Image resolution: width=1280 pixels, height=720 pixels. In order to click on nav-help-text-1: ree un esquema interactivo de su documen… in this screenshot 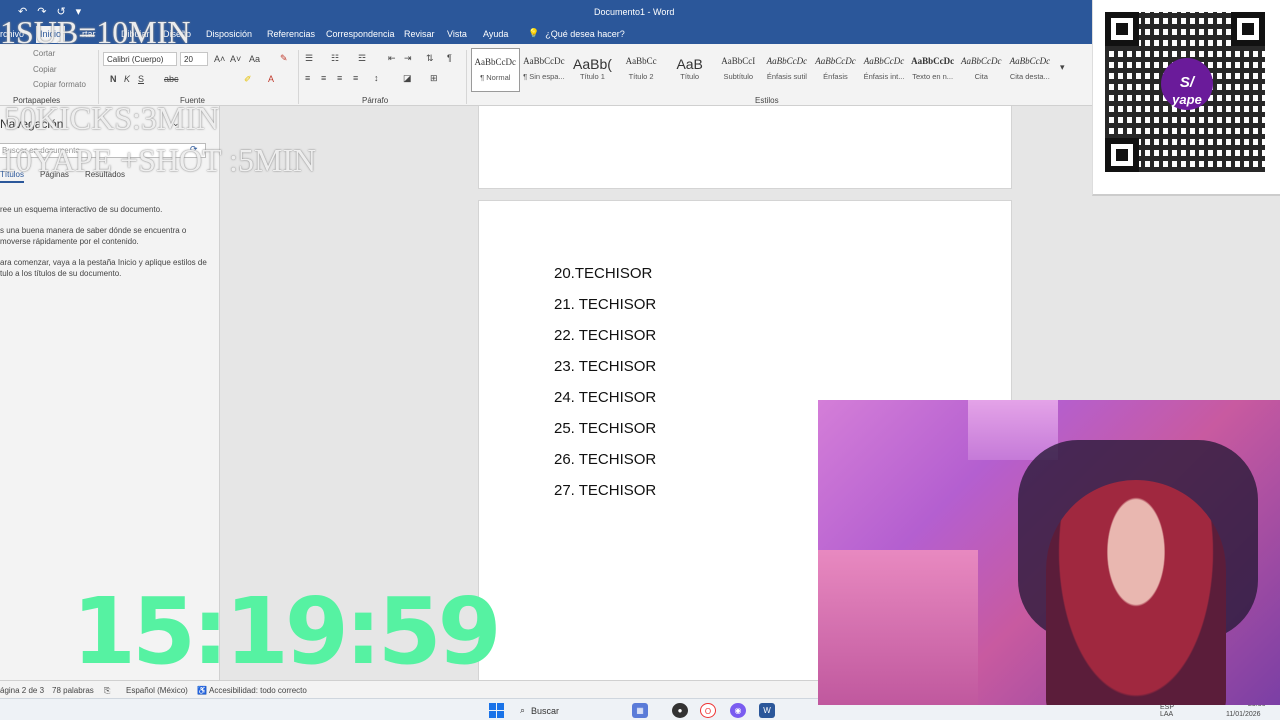, I will do `click(81, 209)`.